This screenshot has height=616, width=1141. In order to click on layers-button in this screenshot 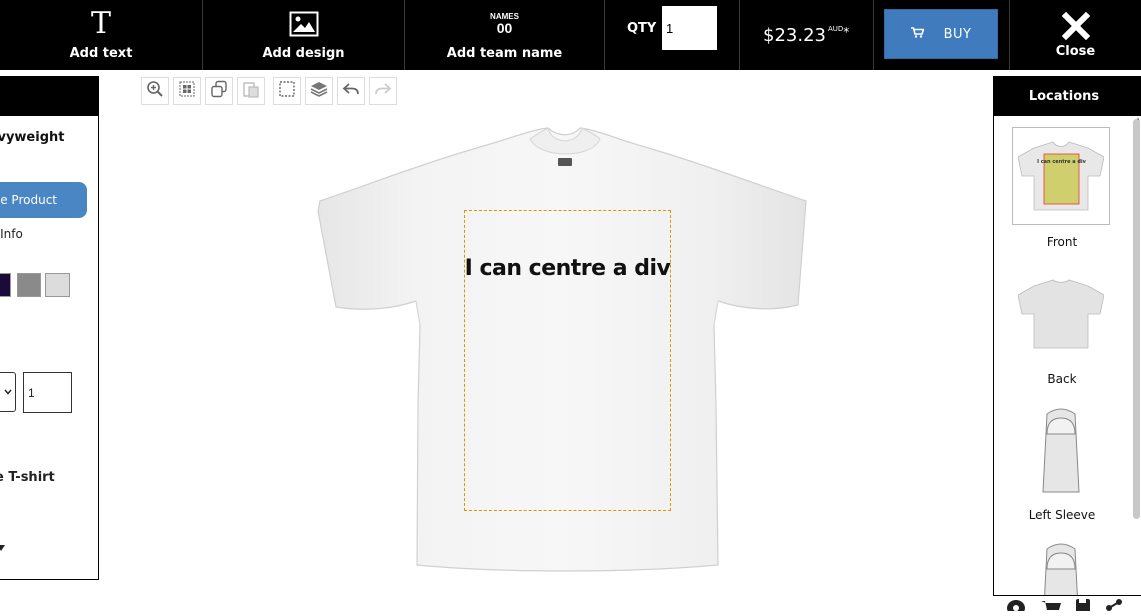, I will do `click(319, 91)`.